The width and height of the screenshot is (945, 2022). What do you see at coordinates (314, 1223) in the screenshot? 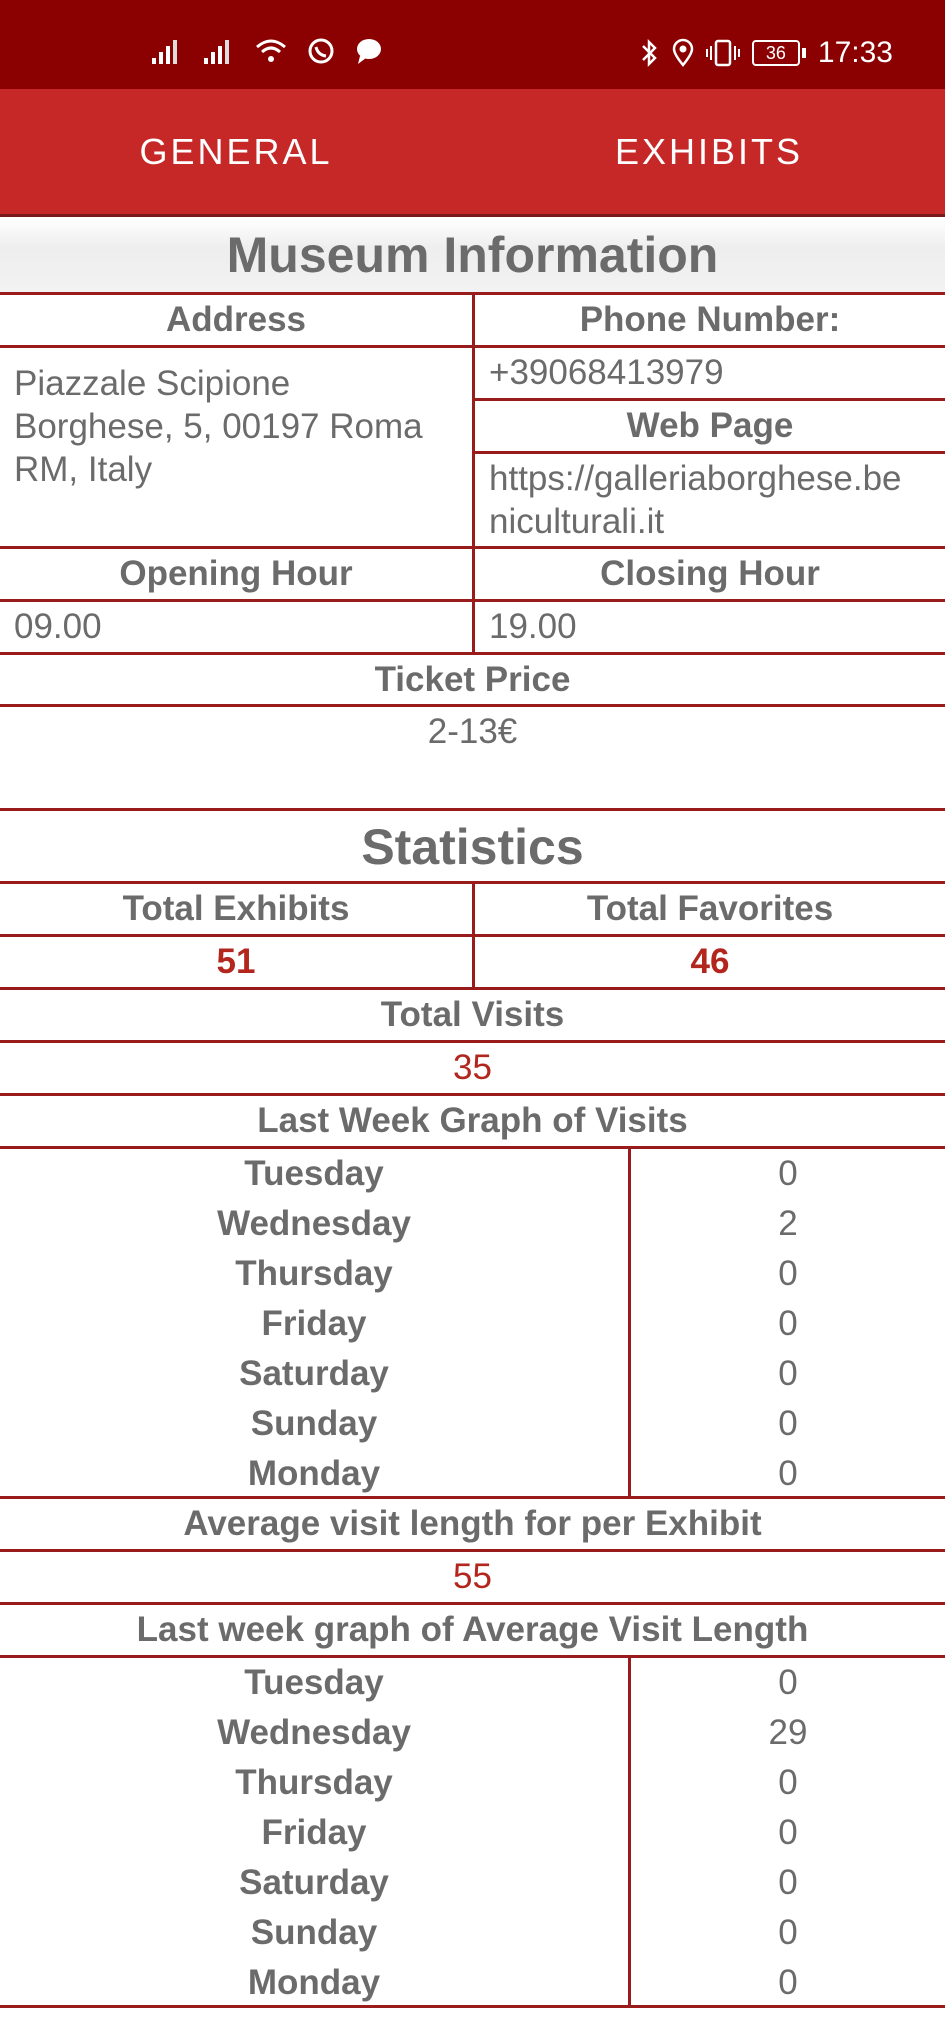
I see `visits-day: Wednesday` at bounding box center [314, 1223].